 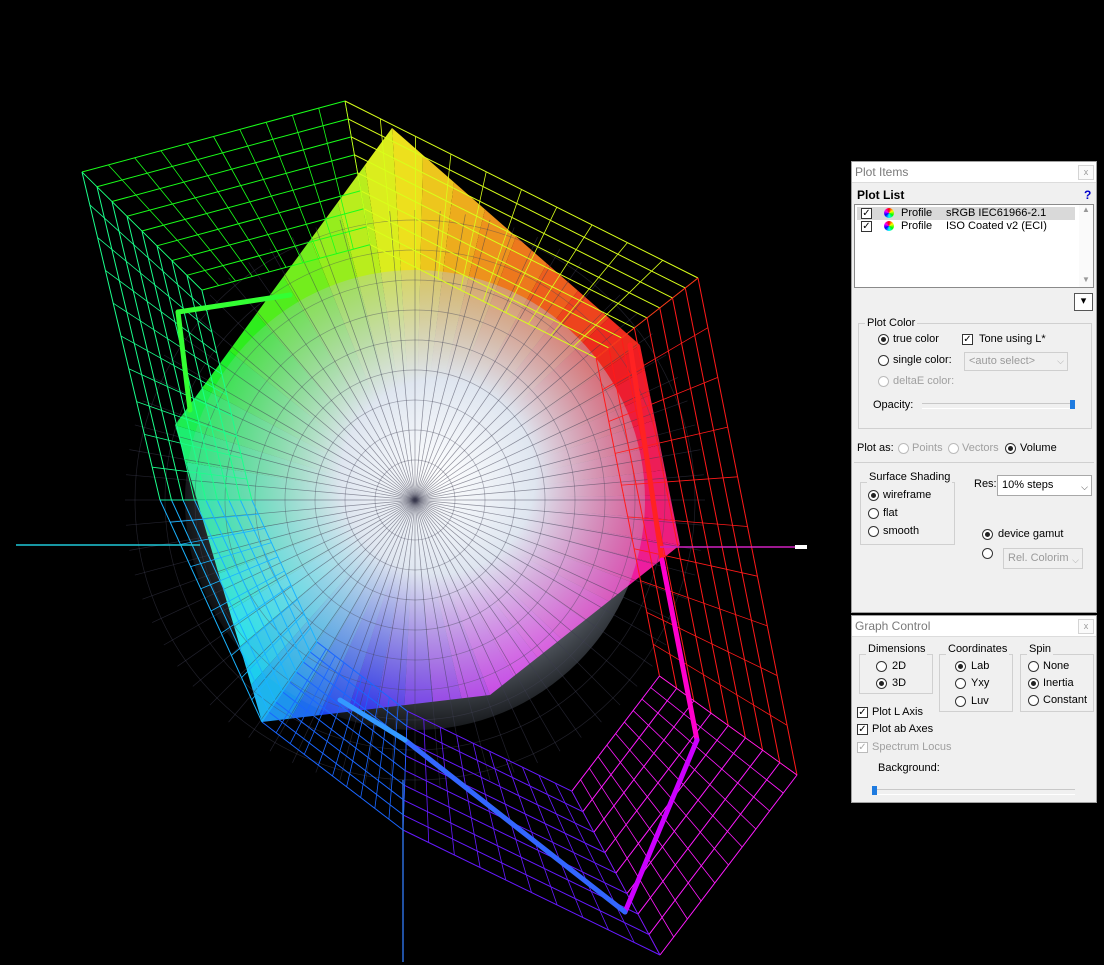 I want to click on spin-none-radio, so click(x=1033, y=666).